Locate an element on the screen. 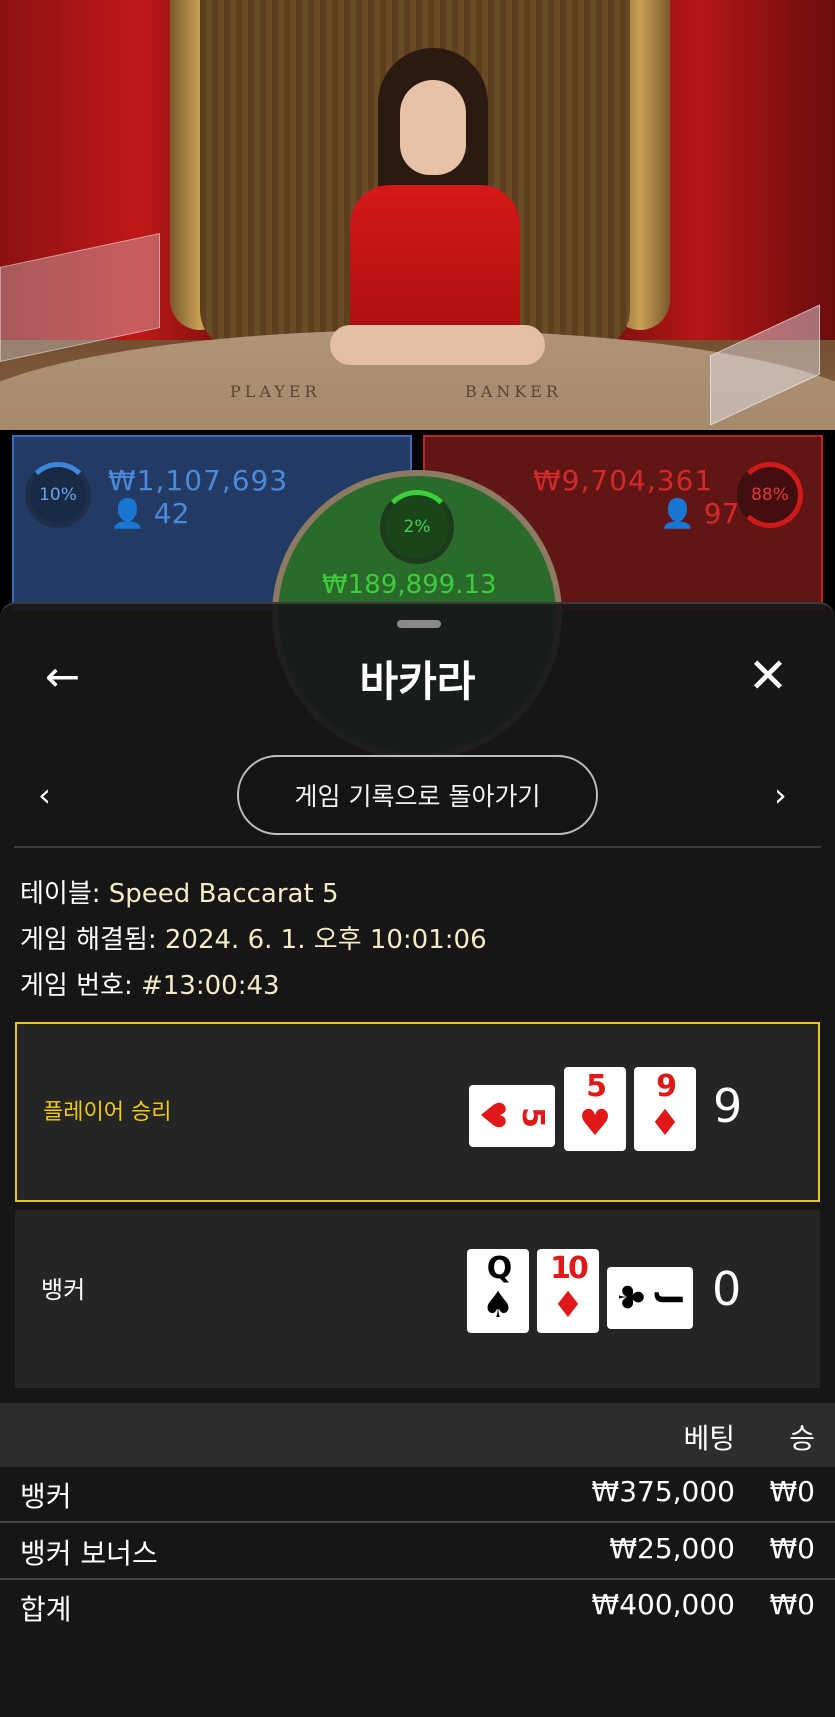 This screenshot has height=1717, width=835. table-label-banker: BANKER is located at coordinates (513, 391).